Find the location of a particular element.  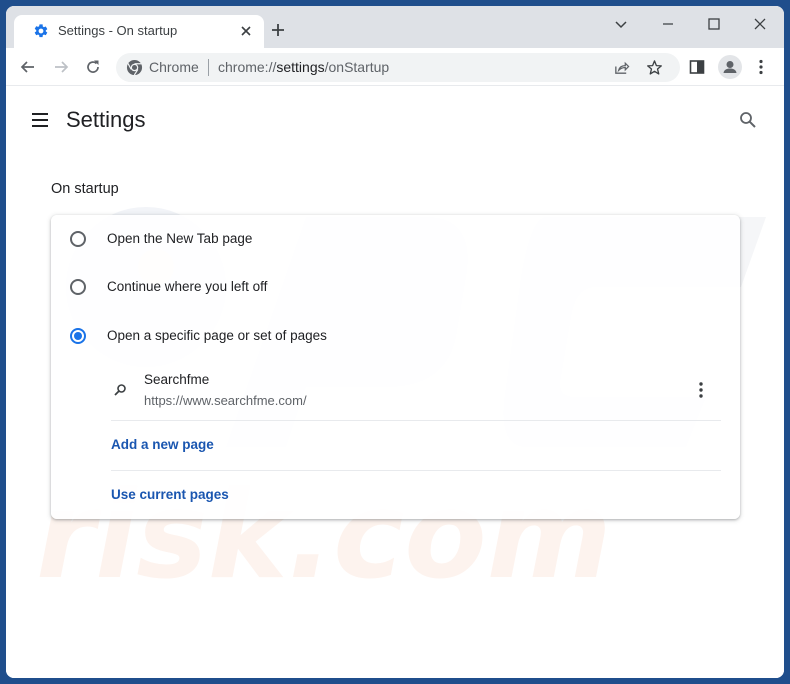

profile-avatar-icon is located at coordinates (730, 67).